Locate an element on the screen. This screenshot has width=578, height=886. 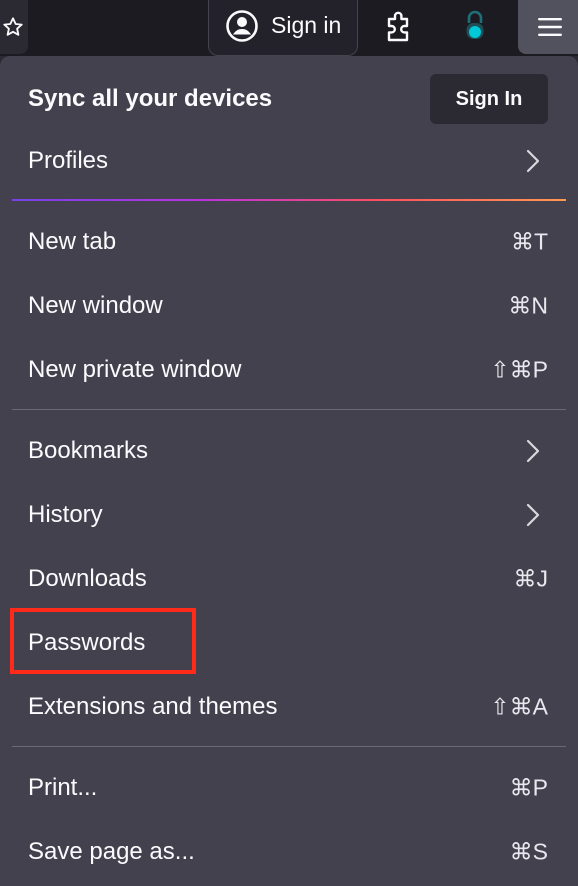
menu-item-shortcut: ⌘S is located at coordinates (528, 851).